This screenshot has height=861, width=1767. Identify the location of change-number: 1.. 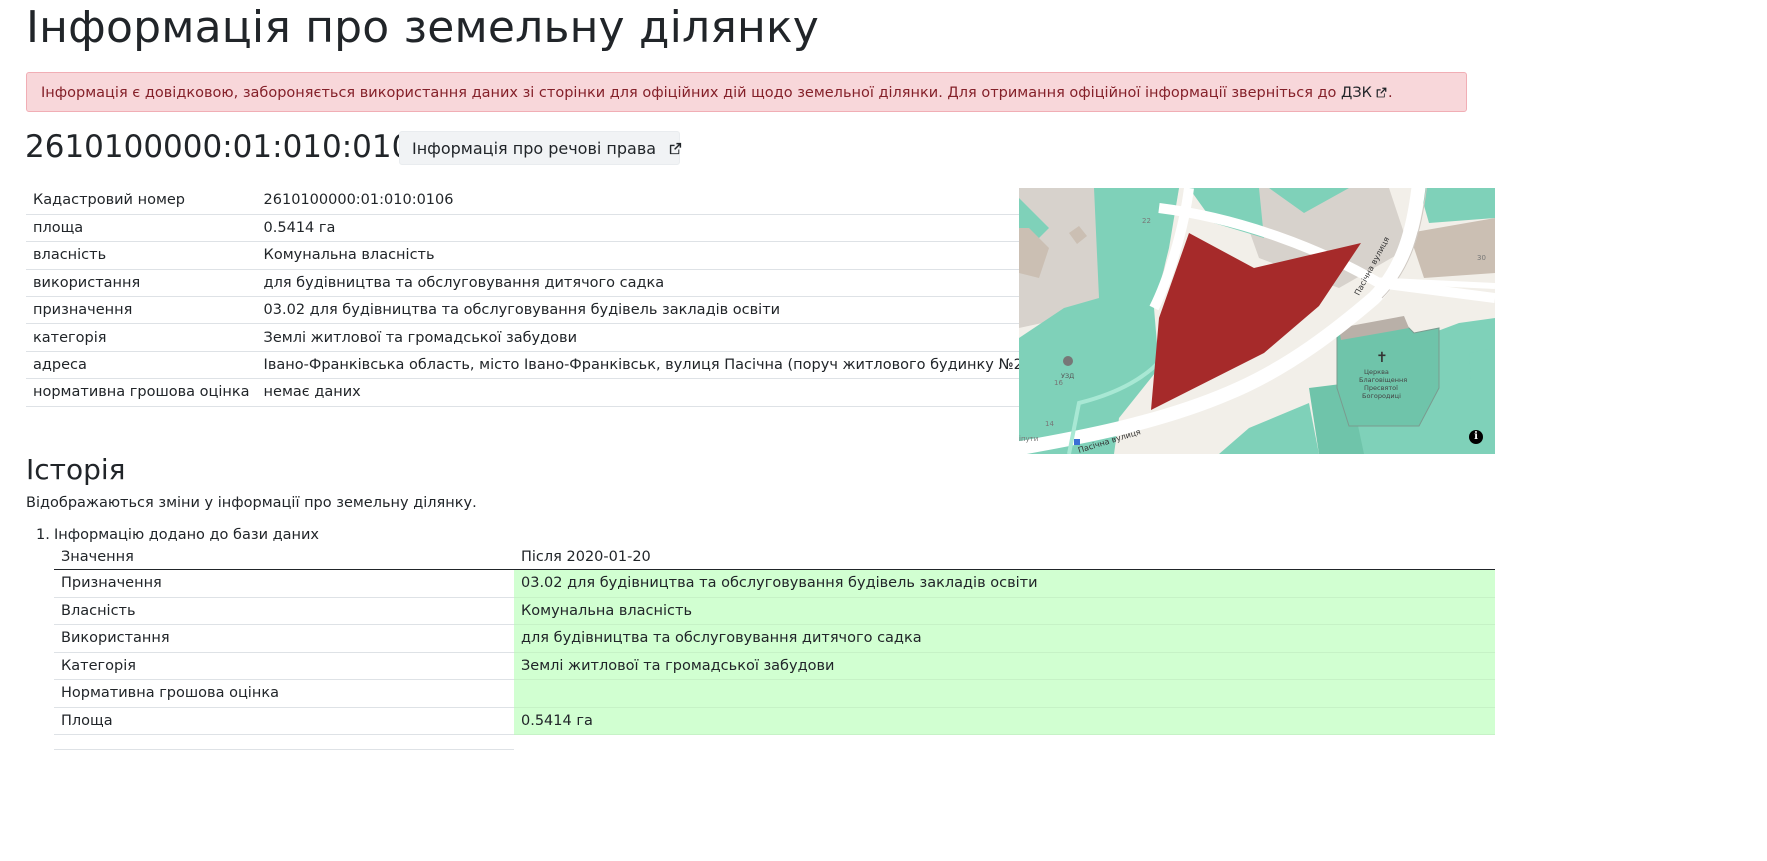
(43, 535).